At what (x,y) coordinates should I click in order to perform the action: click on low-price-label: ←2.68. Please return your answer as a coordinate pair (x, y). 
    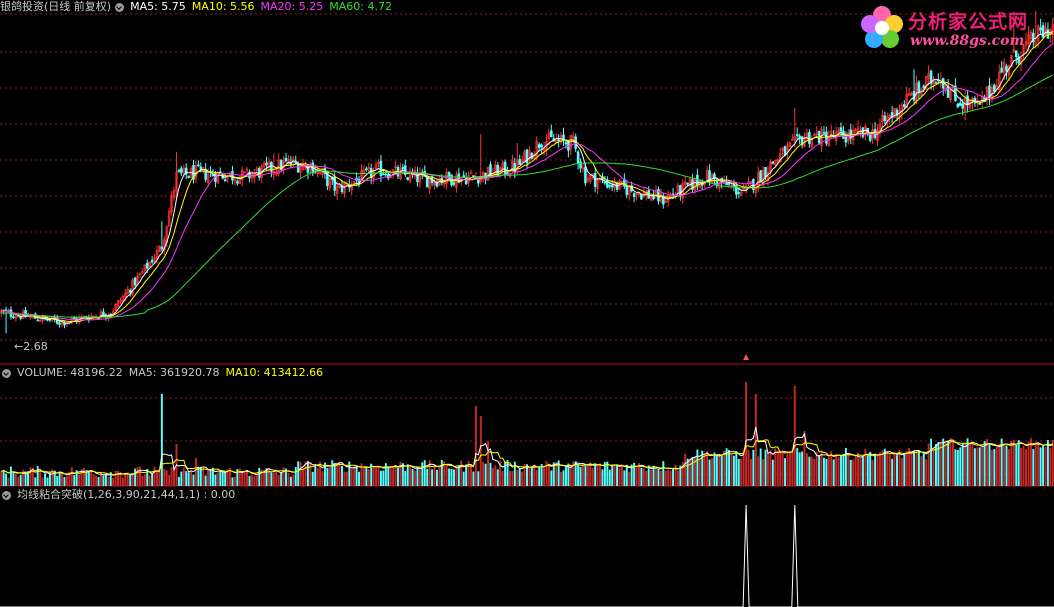
    Looking at the image, I should click on (31, 346).